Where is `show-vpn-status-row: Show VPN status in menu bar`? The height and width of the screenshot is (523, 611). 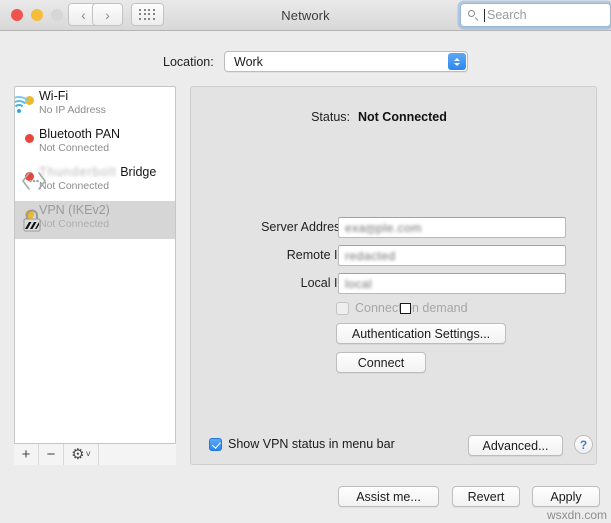 show-vpn-status-row: Show VPN status in menu bar is located at coordinates (302, 444).